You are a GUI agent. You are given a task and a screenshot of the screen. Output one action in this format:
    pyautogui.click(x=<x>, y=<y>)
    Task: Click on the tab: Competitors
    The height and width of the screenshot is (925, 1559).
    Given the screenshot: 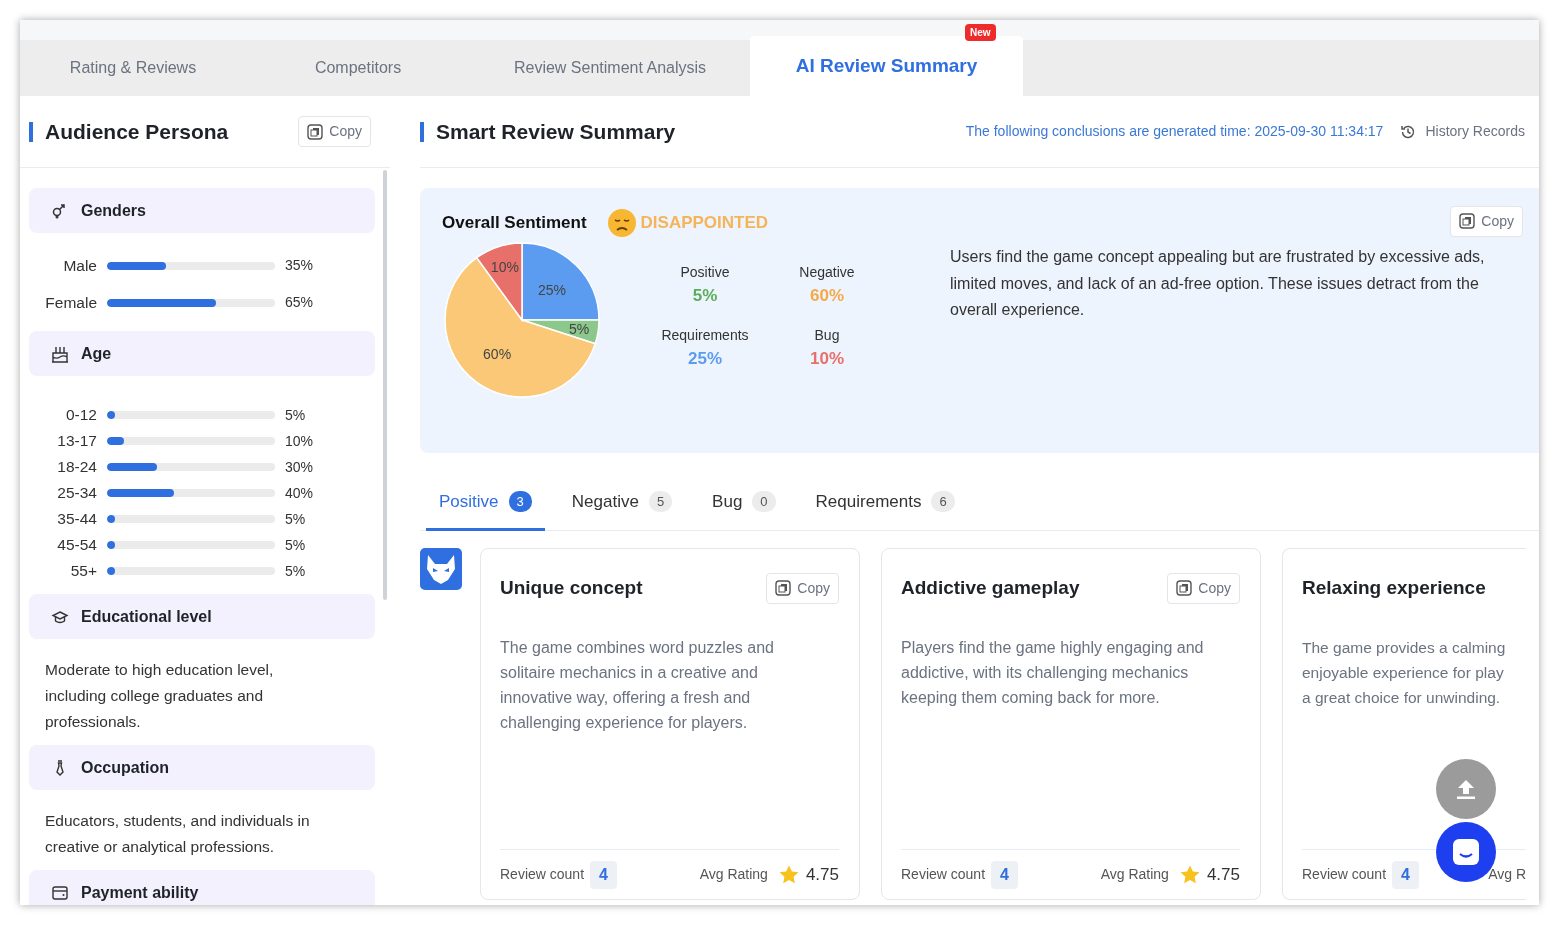 What is the action you would take?
    pyautogui.click(x=358, y=68)
    